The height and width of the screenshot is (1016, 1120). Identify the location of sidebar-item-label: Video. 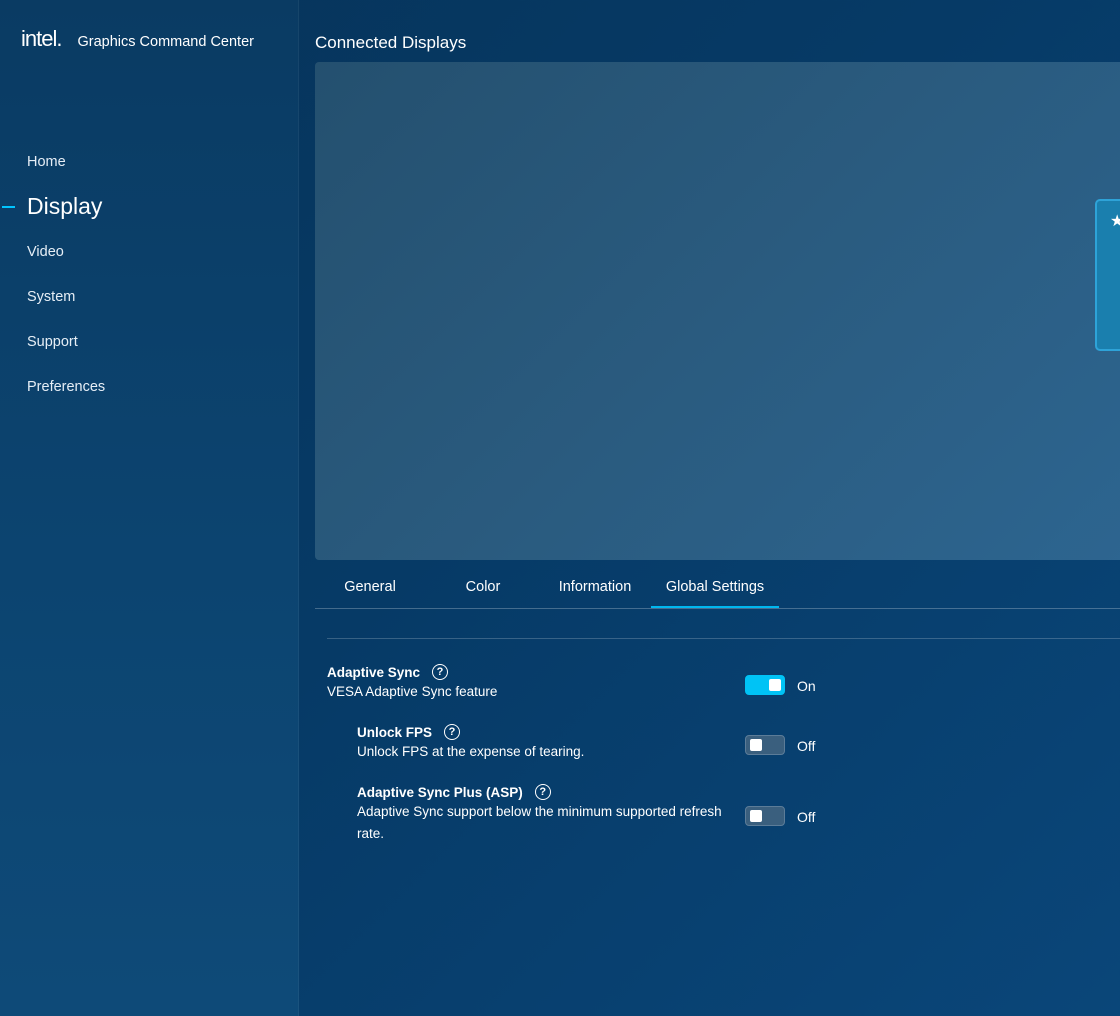
(45, 251).